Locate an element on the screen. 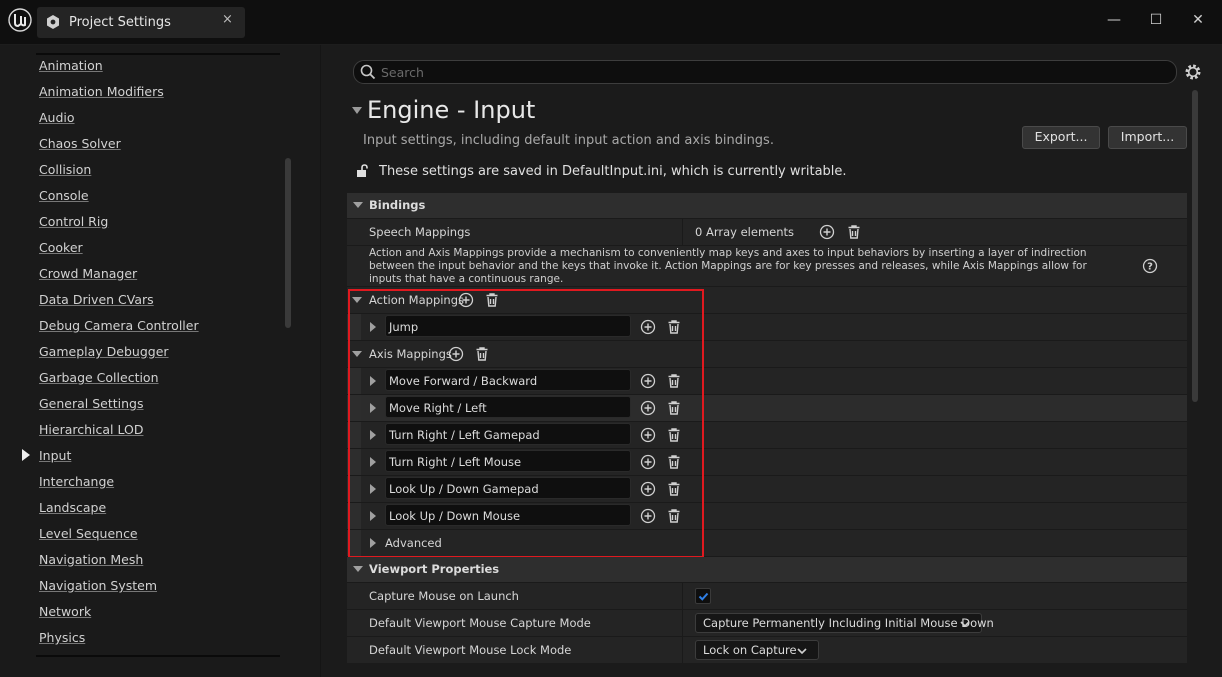  speech-mappings-row: Speech Mappings 0 Array elements is located at coordinates (767, 232).